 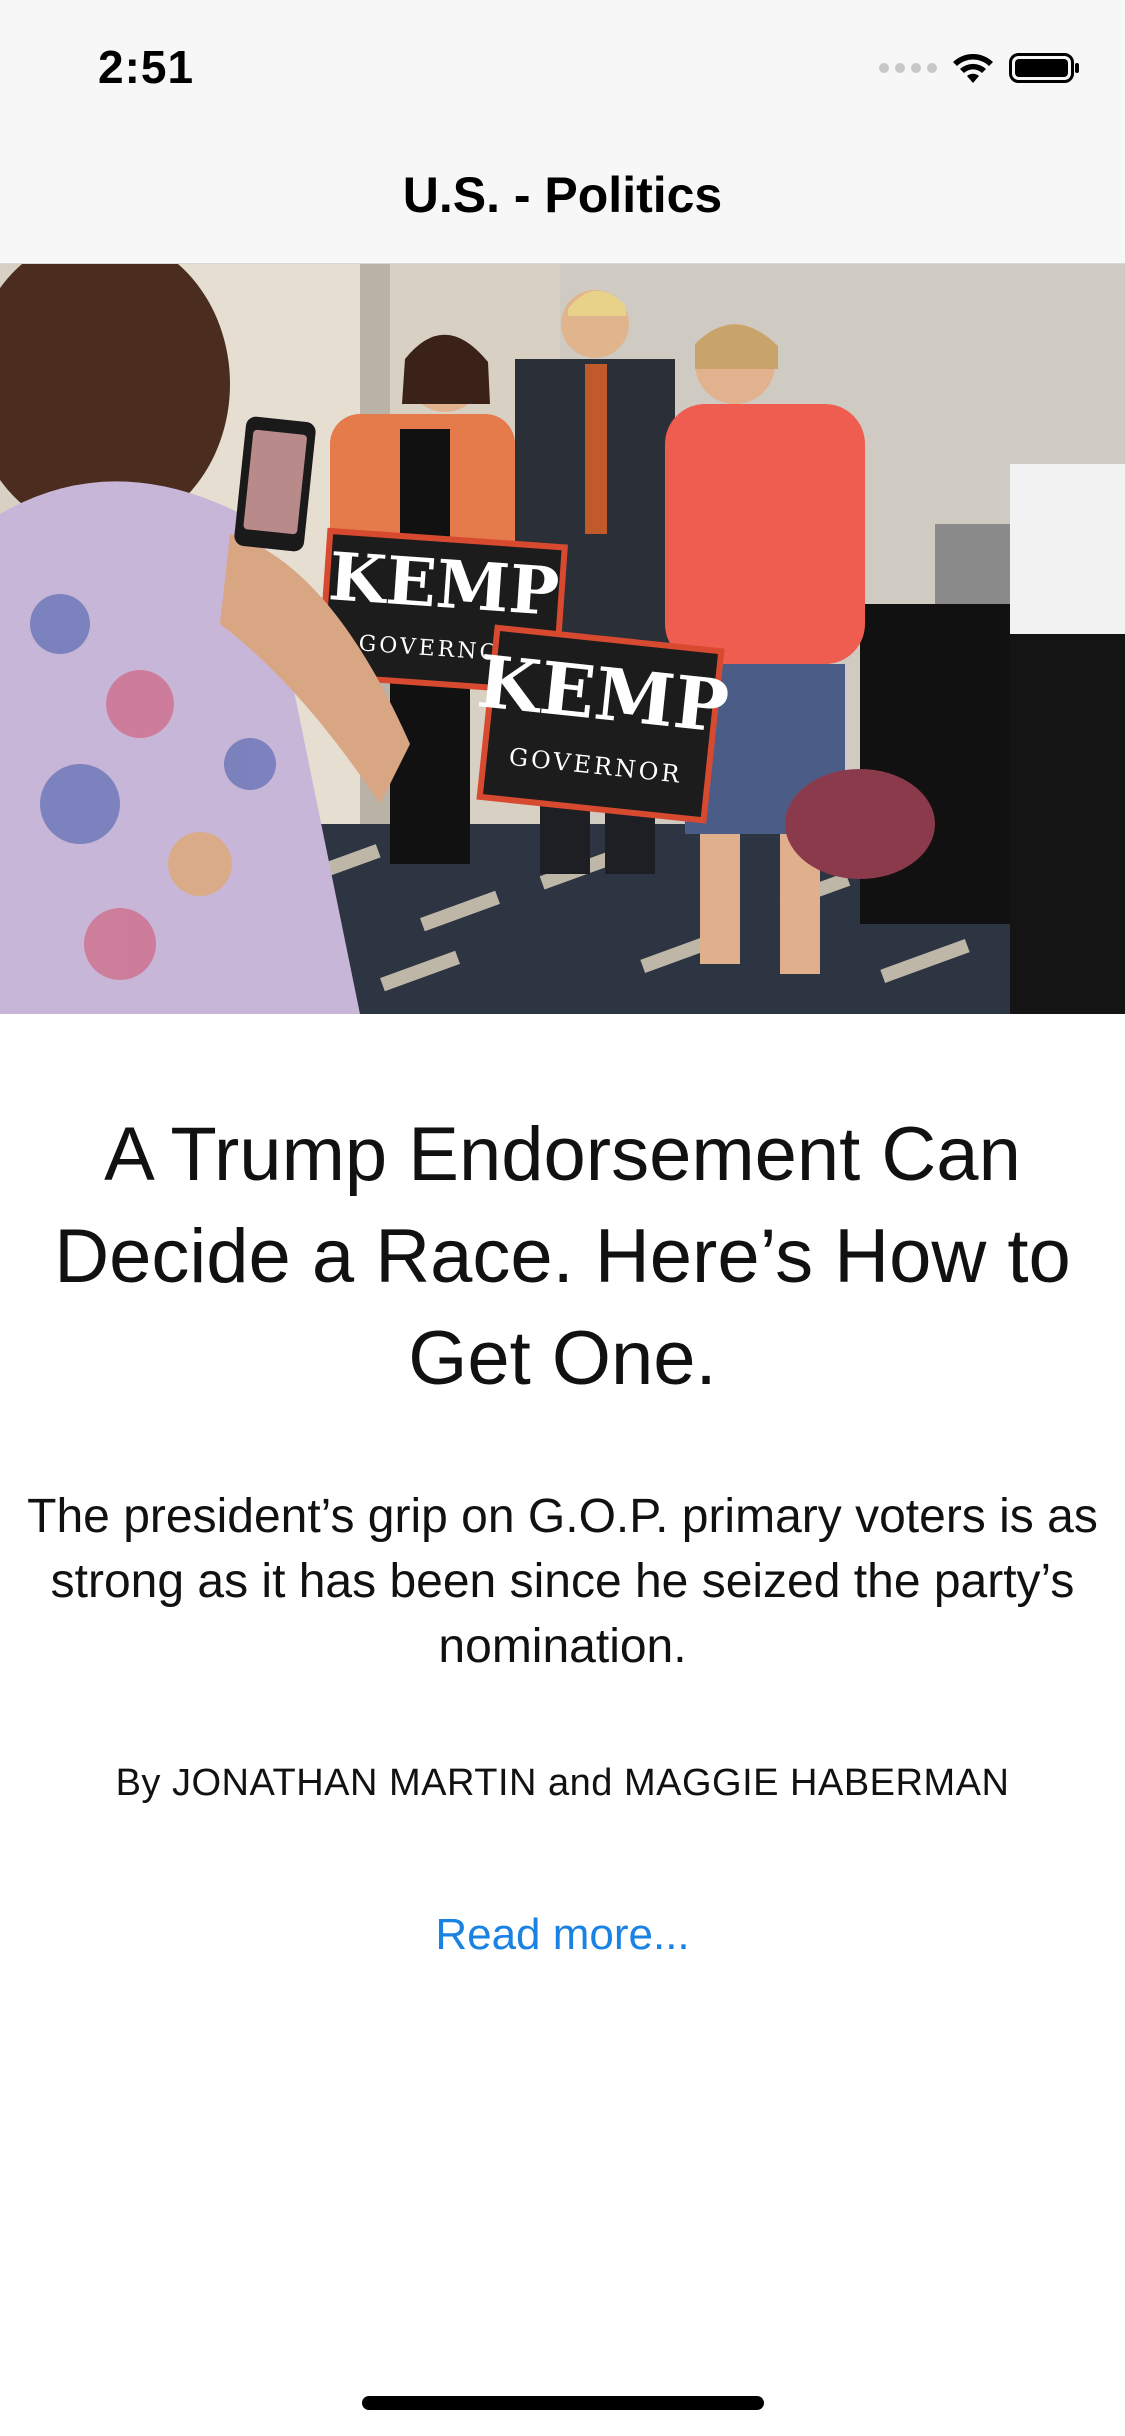 What do you see at coordinates (443, 584) in the screenshot?
I see `sign-1-text: KEMP` at bounding box center [443, 584].